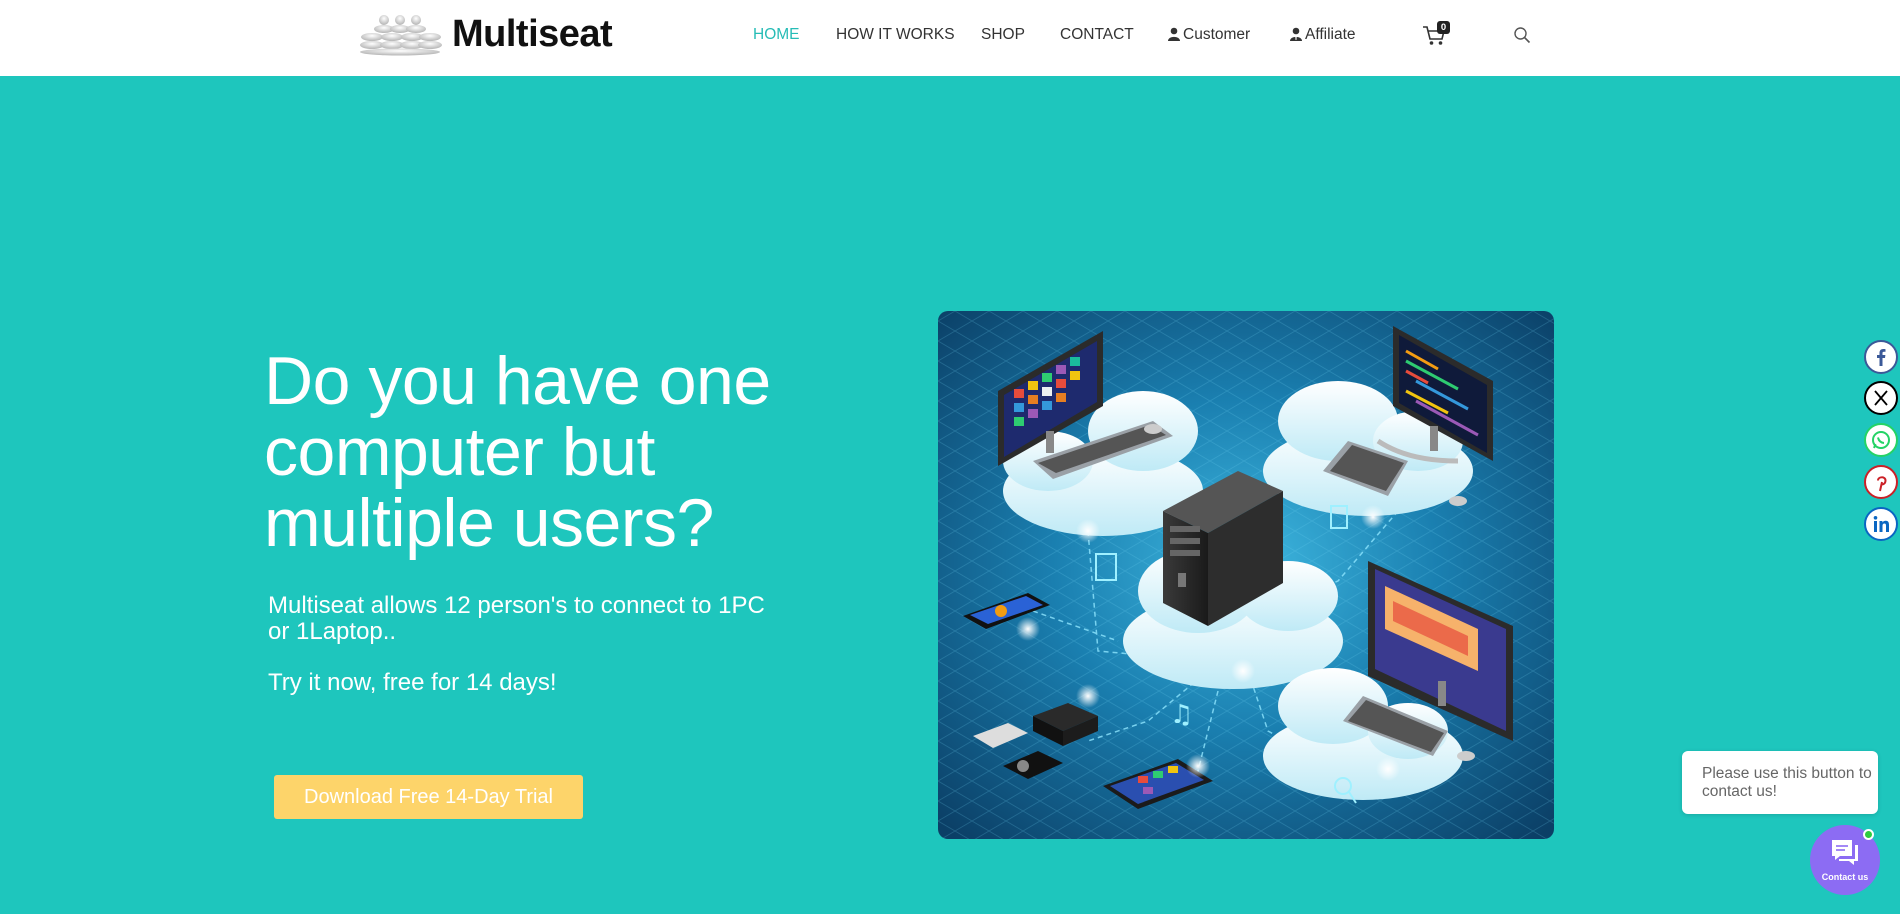 This screenshot has height=914, width=1900. What do you see at coordinates (428, 797) in the screenshot?
I see `download-trial-button: Download Free 14-Day Trial` at bounding box center [428, 797].